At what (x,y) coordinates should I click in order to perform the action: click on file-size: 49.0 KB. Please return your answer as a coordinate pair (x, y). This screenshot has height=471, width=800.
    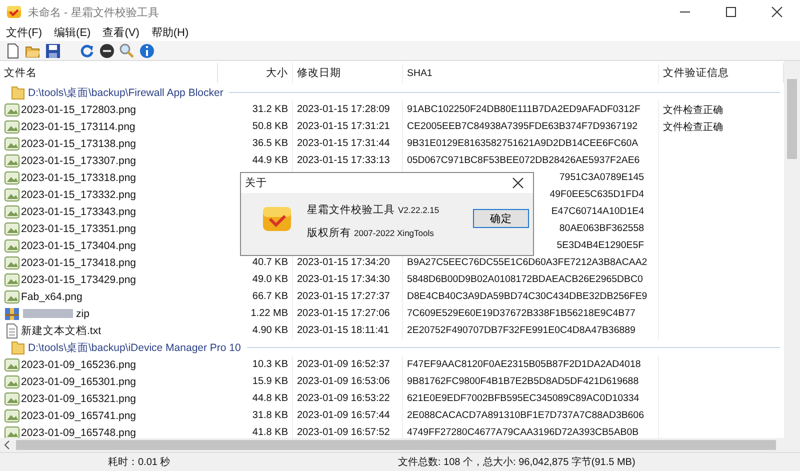
    Looking at the image, I should click on (270, 279).